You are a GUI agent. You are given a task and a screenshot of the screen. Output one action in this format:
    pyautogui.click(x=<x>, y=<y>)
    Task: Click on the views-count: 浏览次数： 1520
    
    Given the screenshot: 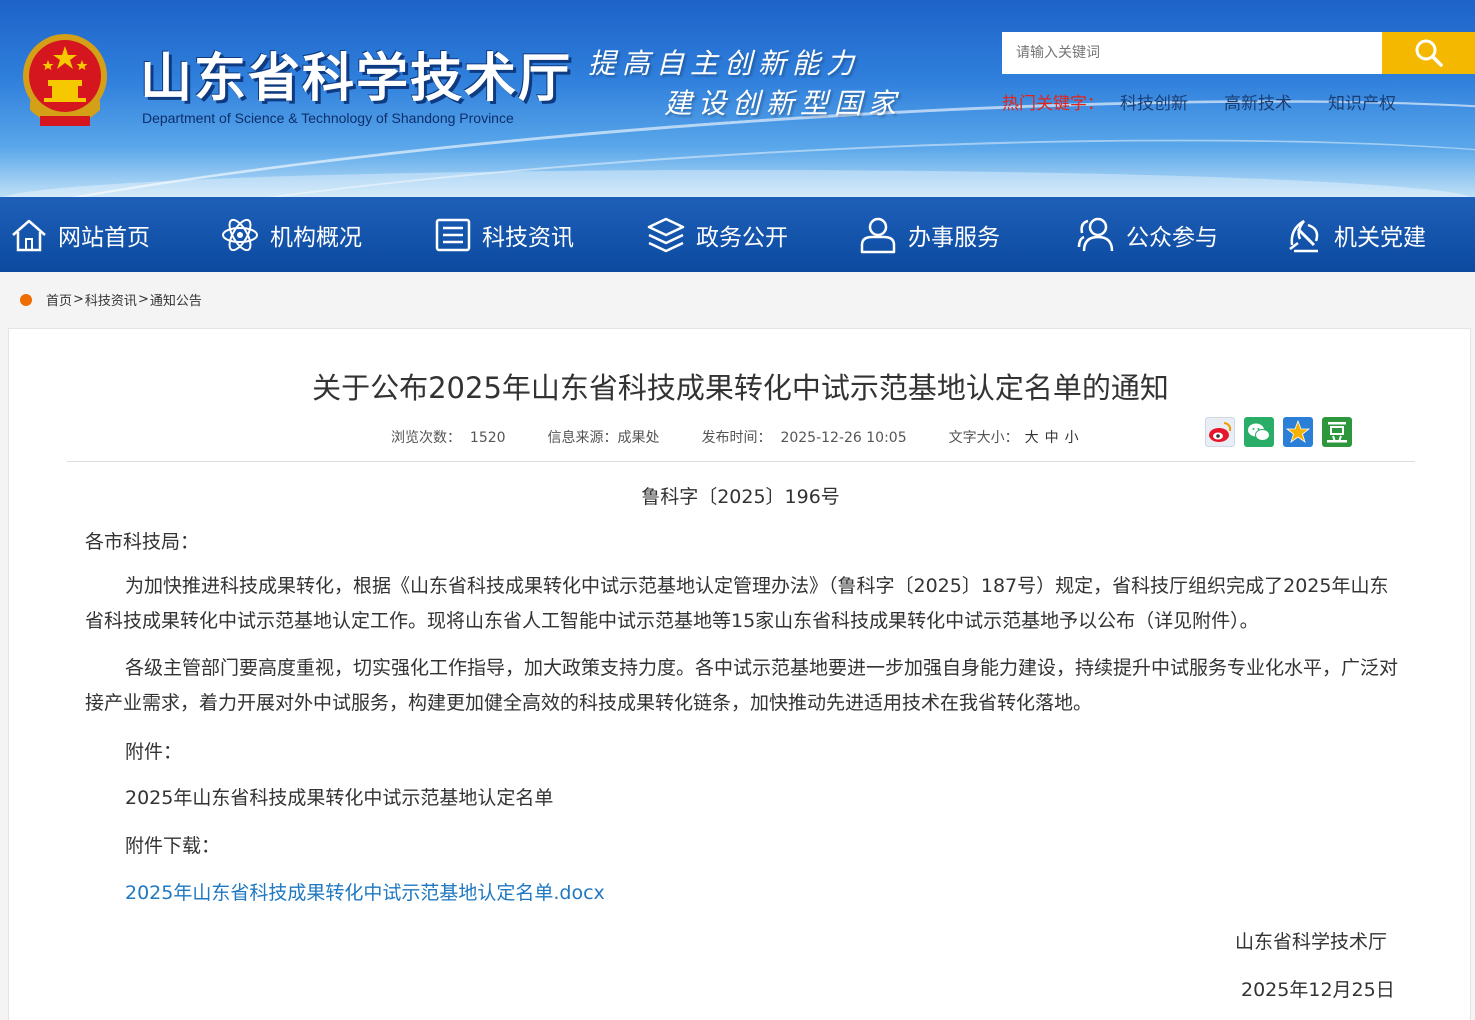 What is the action you would take?
    pyautogui.click(x=448, y=438)
    